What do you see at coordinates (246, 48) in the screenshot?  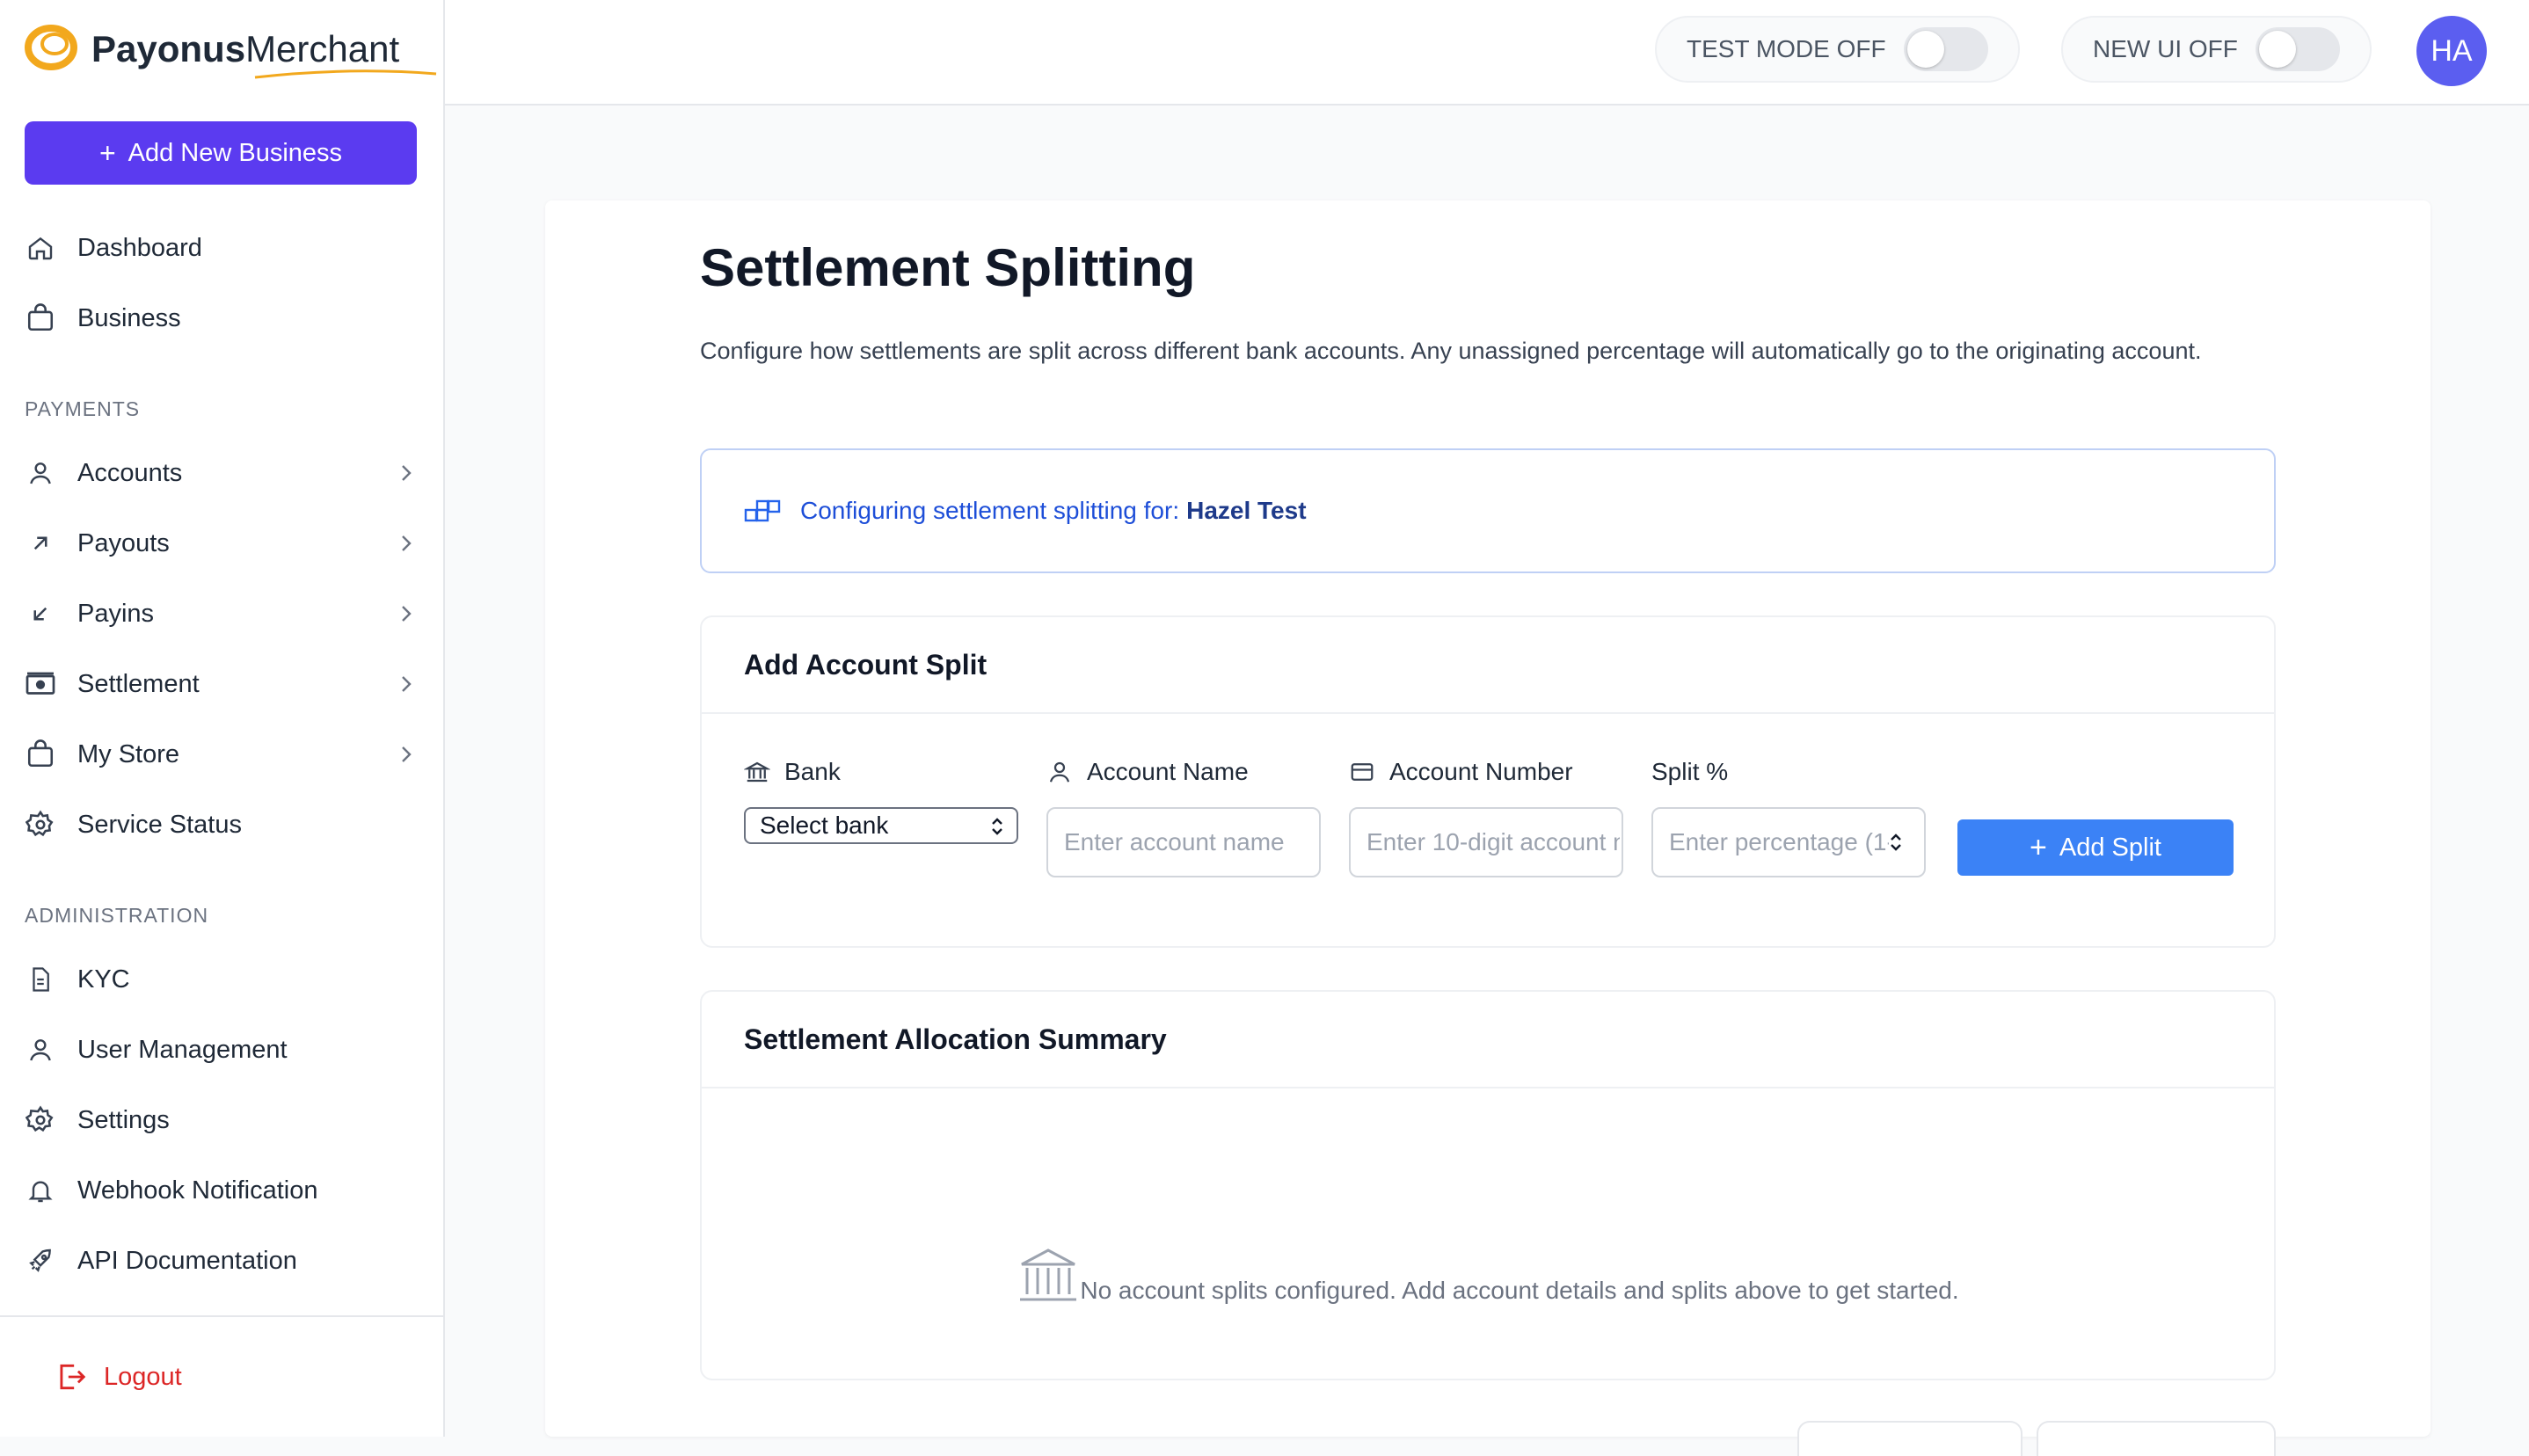 I see `brand-name: PayonusMerchant` at bounding box center [246, 48].